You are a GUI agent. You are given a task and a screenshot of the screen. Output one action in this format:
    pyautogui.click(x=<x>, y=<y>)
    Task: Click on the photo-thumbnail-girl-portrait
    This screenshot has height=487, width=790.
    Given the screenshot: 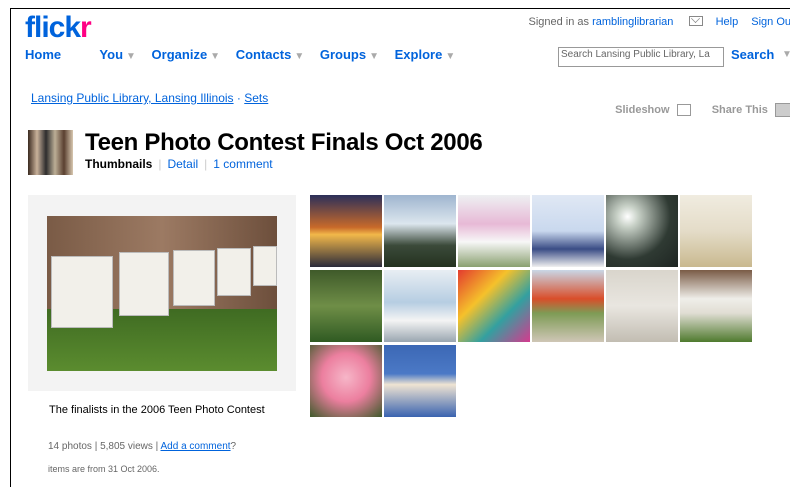 What is the action you would take?
    pyautogui.click(x=568, y=231)
    